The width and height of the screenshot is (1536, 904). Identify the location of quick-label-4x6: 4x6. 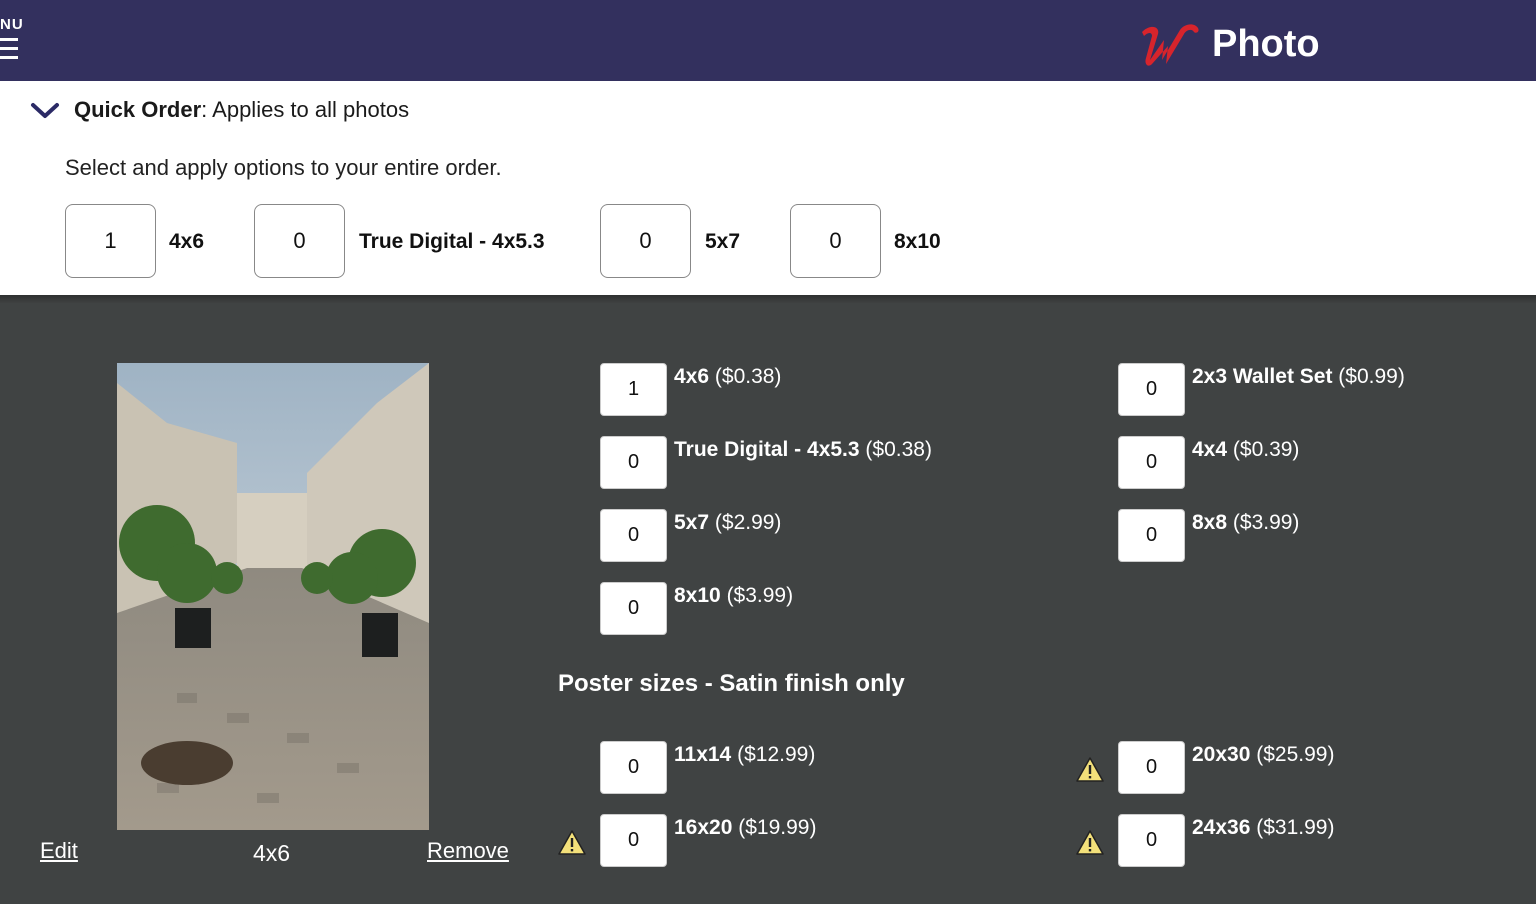
(187, 241).